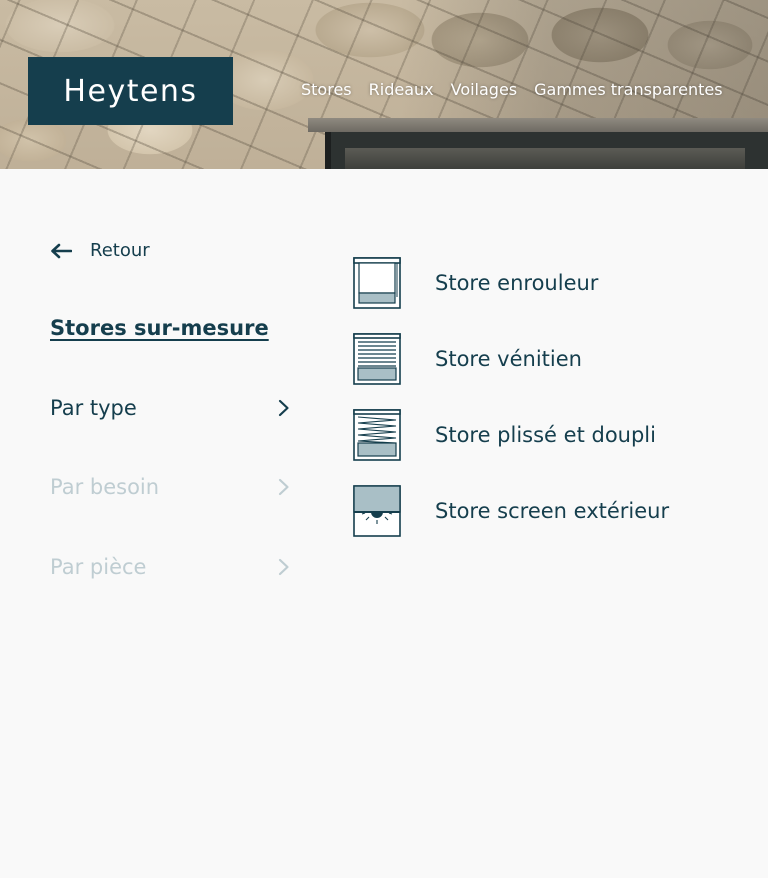 The image size is (768, 878). Describe the element at coordinates (170, 567) in the screenshot. I see `menu-item-par-piece: Par pièce` at that location.